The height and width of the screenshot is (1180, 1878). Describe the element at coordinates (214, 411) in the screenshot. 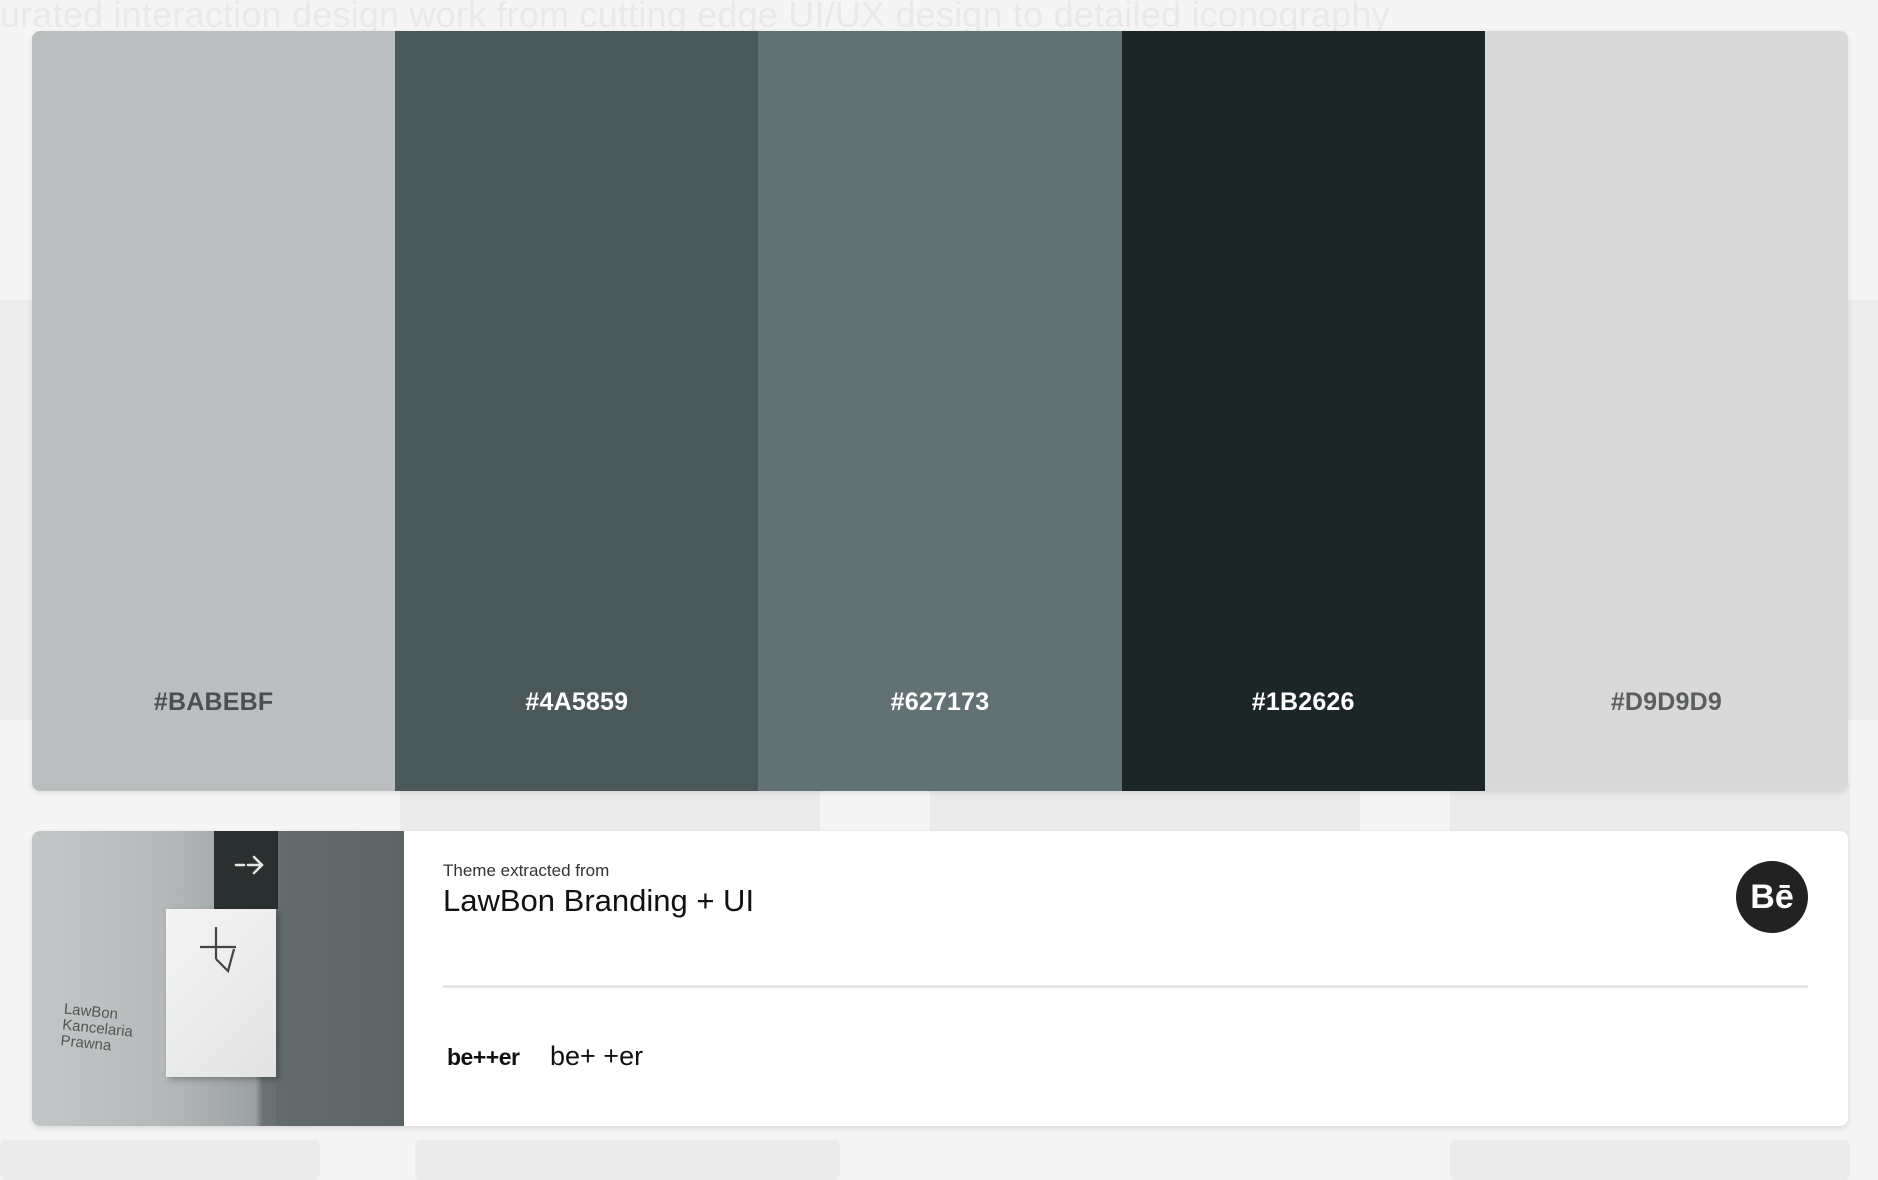

I see `color-swatch-1: #BABEBF` at that location.